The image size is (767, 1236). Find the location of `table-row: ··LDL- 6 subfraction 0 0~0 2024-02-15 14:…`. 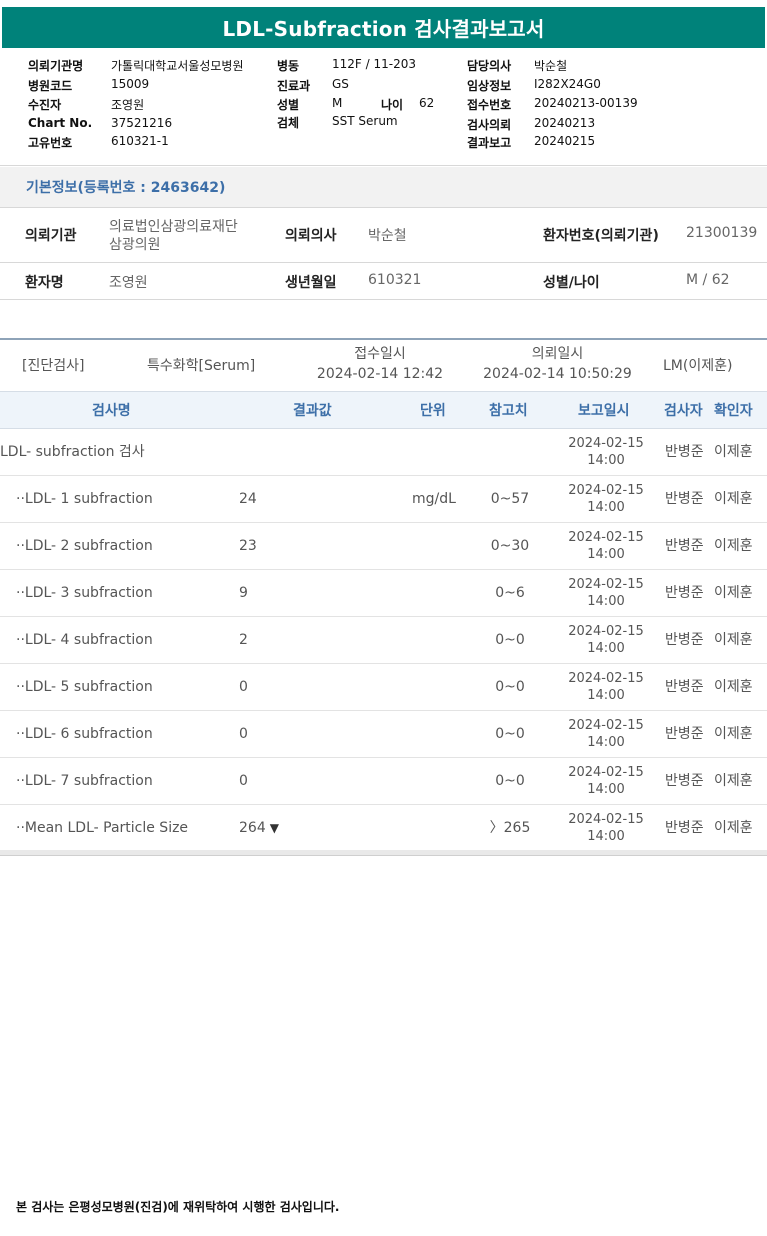

table-row: ··LDL- 6 subfraction 0 0~0 2024-02-15 14:… is located at coordinates (383, 734).